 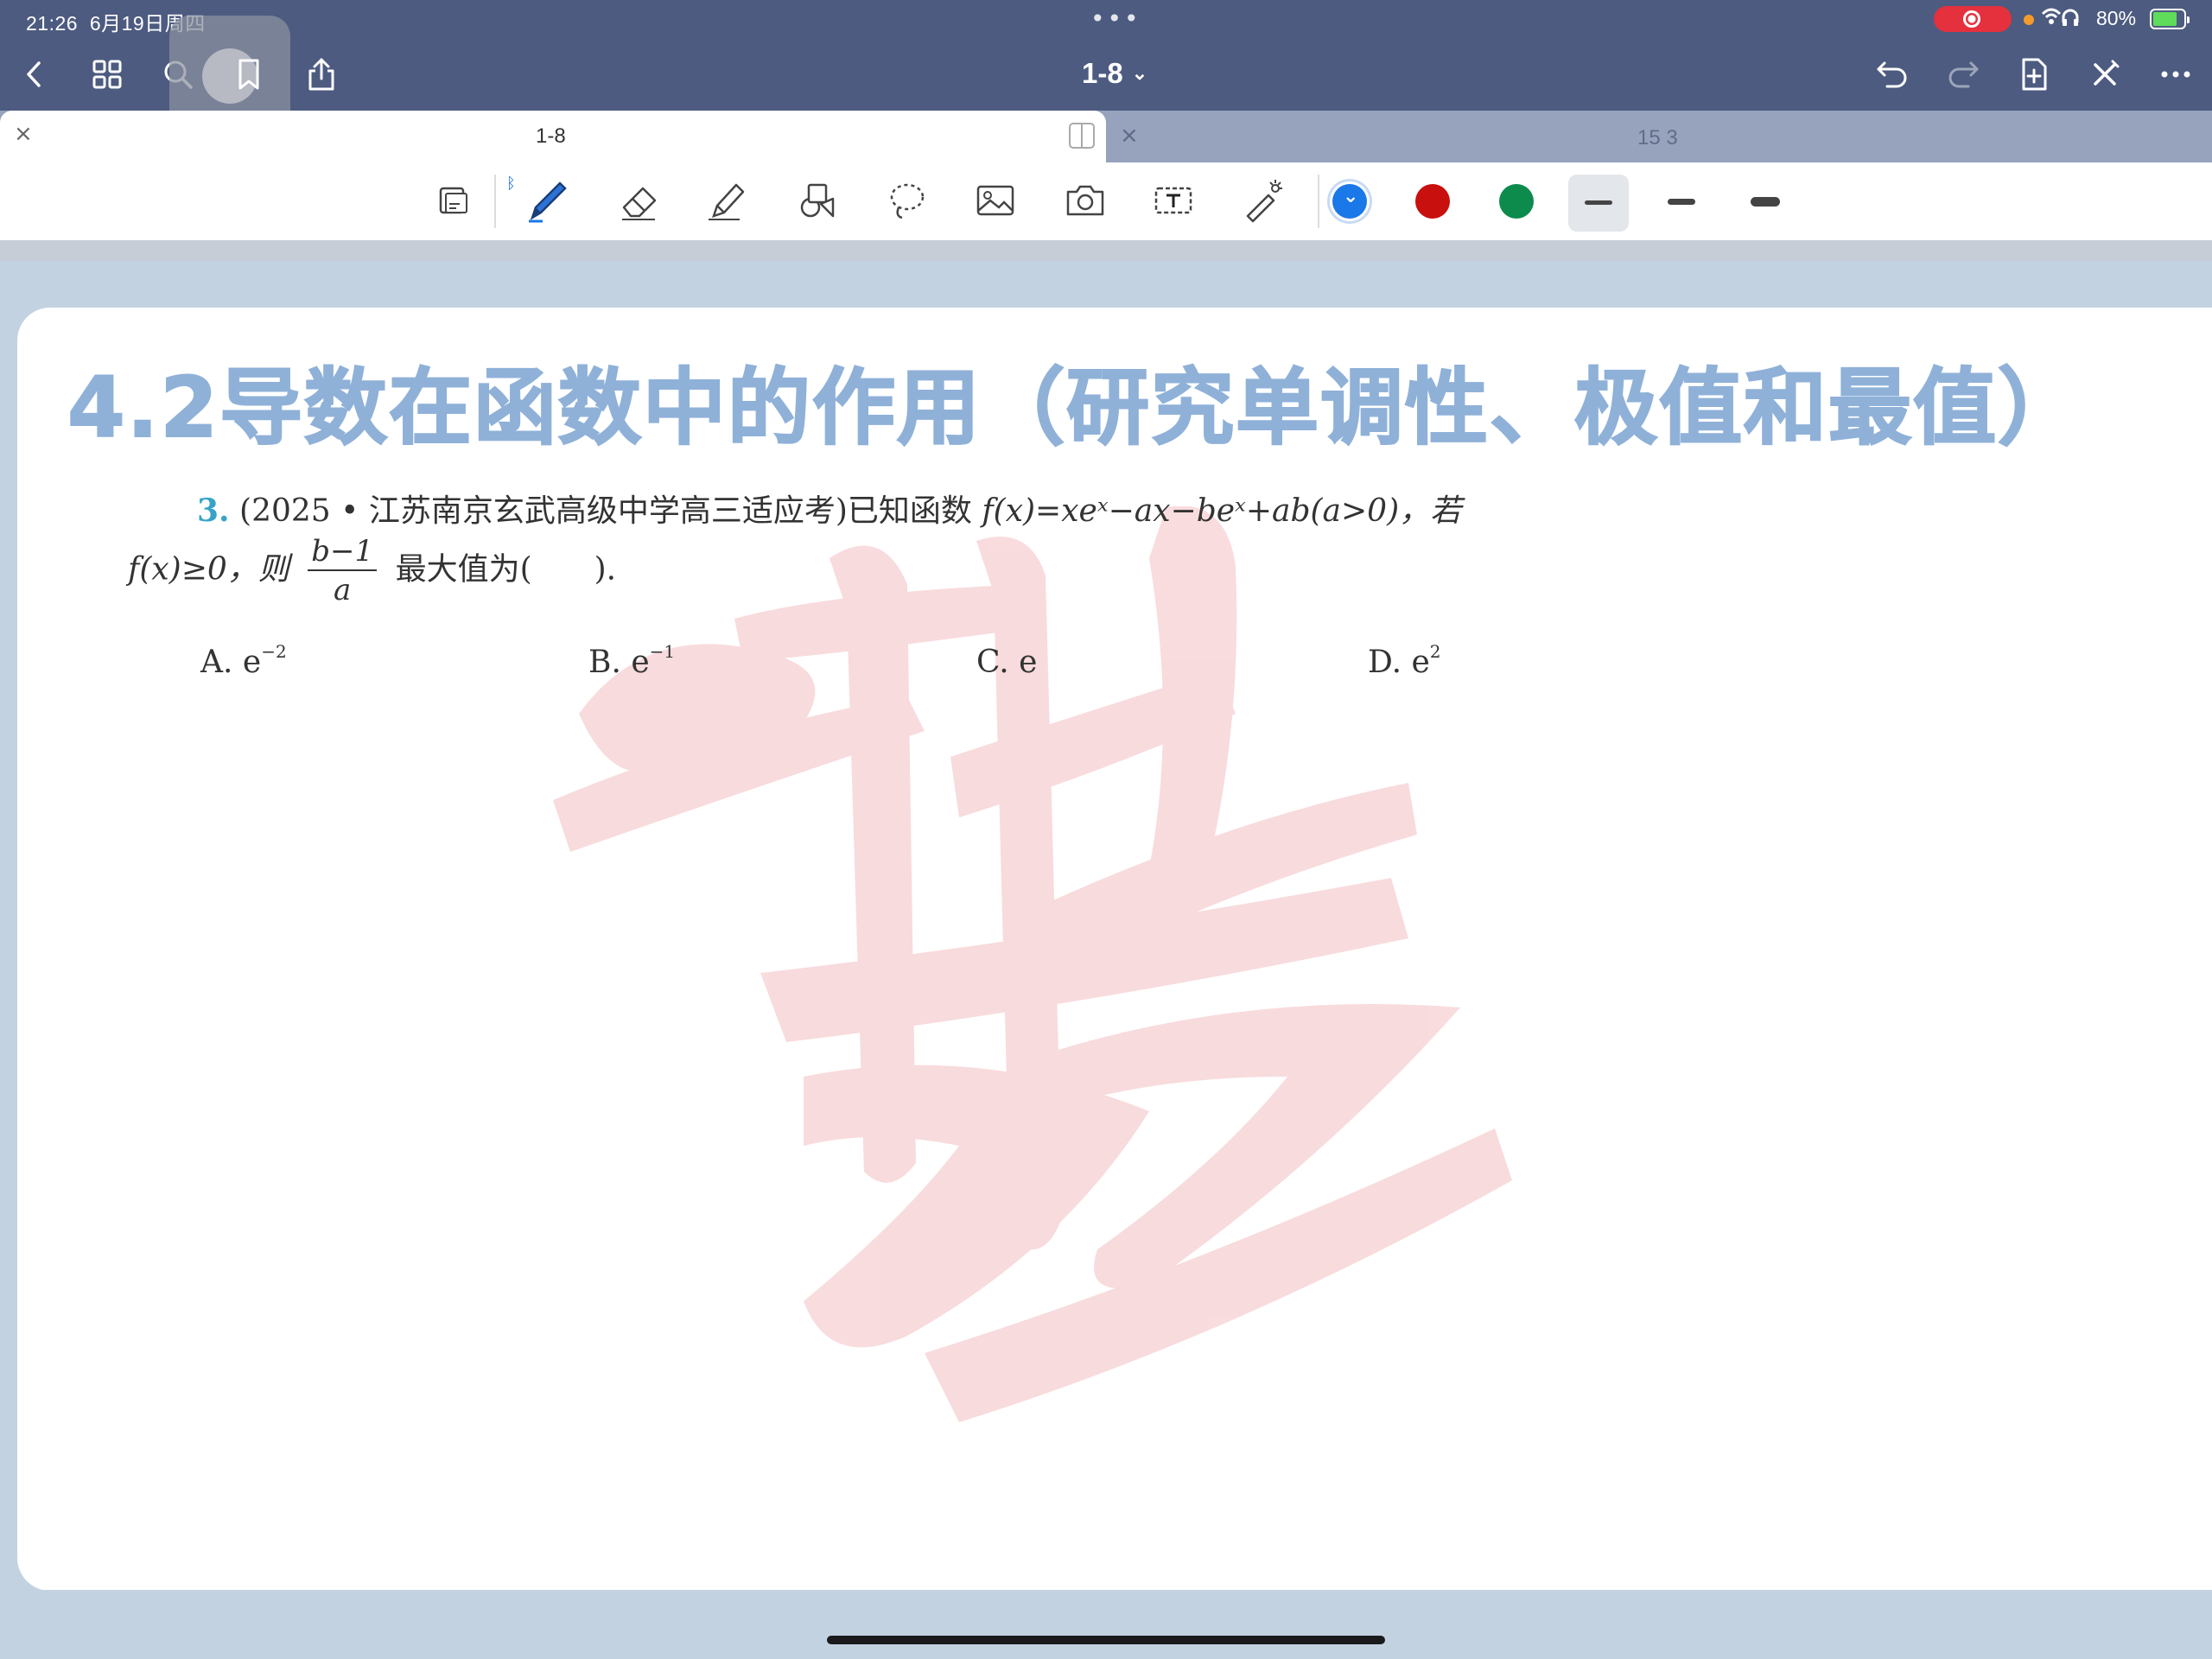 What do you see at coordinates (639, 200) in the screenshot?
I see `eraser-icon` at bounding box center [639, 200].